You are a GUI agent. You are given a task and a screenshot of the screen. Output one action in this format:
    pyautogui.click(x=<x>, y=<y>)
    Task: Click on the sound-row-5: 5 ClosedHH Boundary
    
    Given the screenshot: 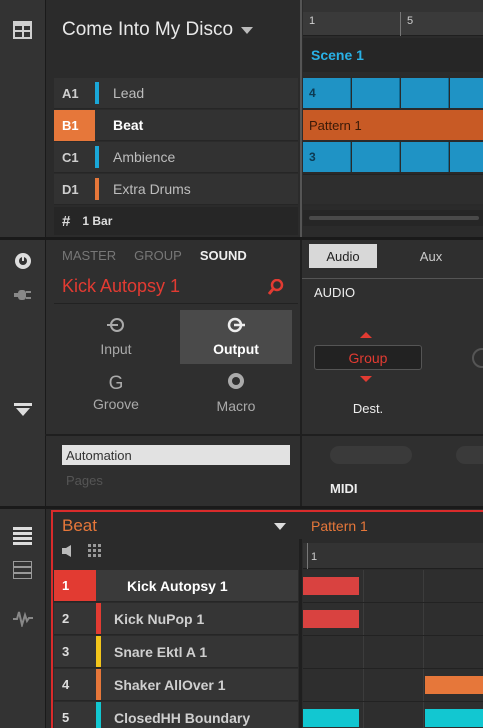 What is the action you would take?
    pyautogui.click(x=176, y=715)
    